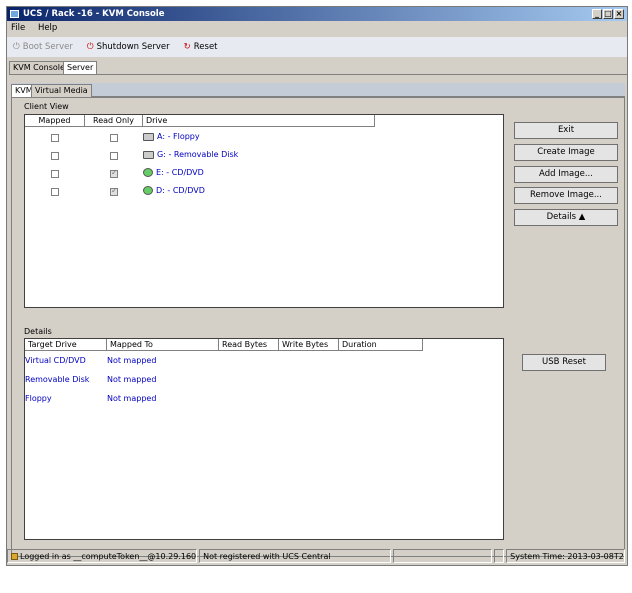 The width and height of the screenshot is (632, 593). Describe the element at coordinates (180, 172) in the screenshot. I see `drive-label: E: - CD/DVD` at that location.